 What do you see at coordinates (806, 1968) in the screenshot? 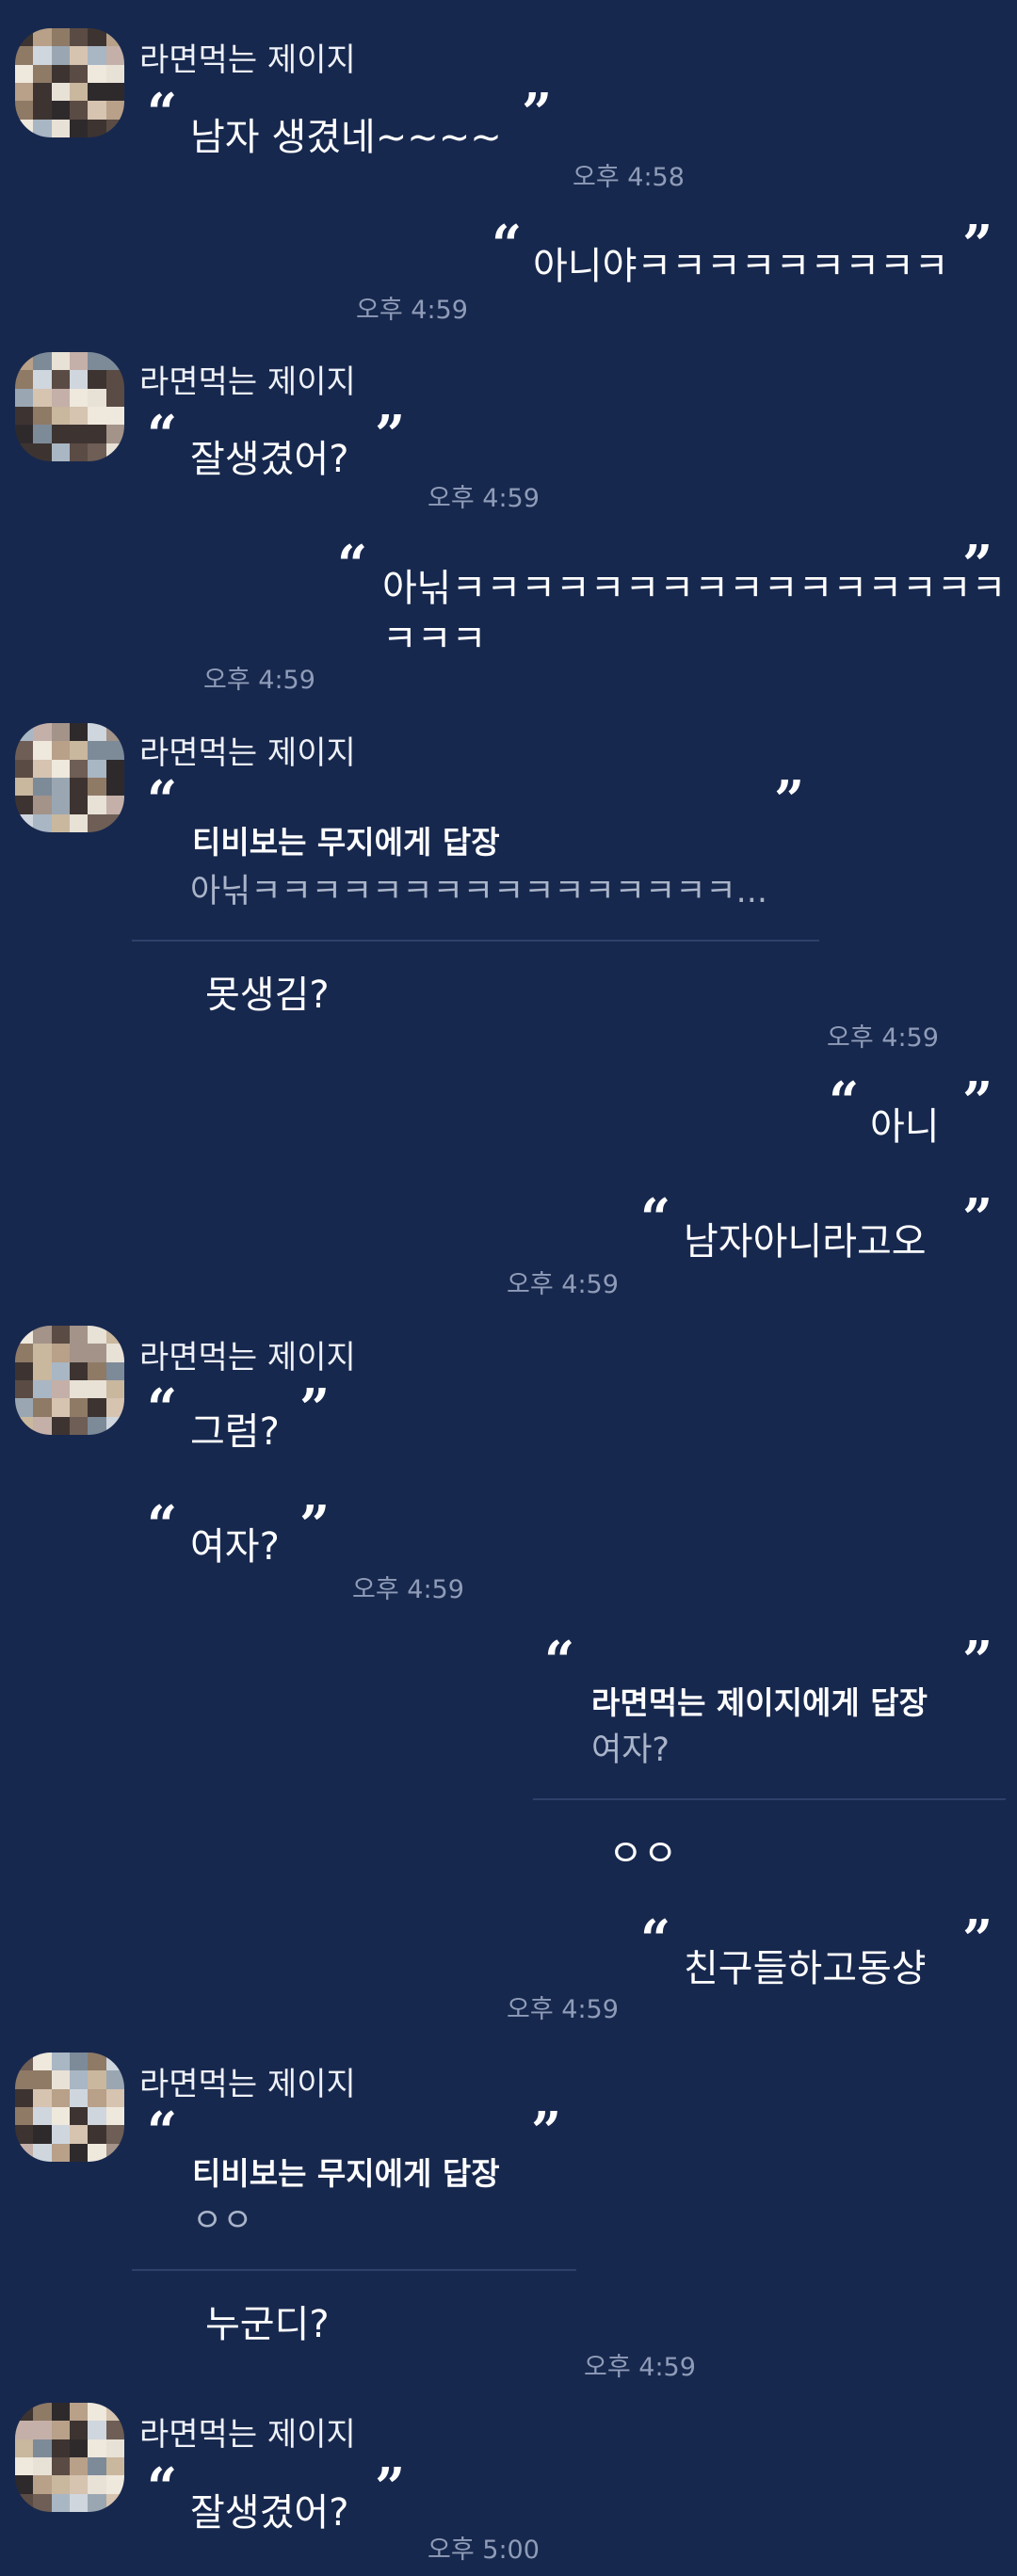
I see `message-text: 친구들하고동샹` at bounding box center [806, 1968].